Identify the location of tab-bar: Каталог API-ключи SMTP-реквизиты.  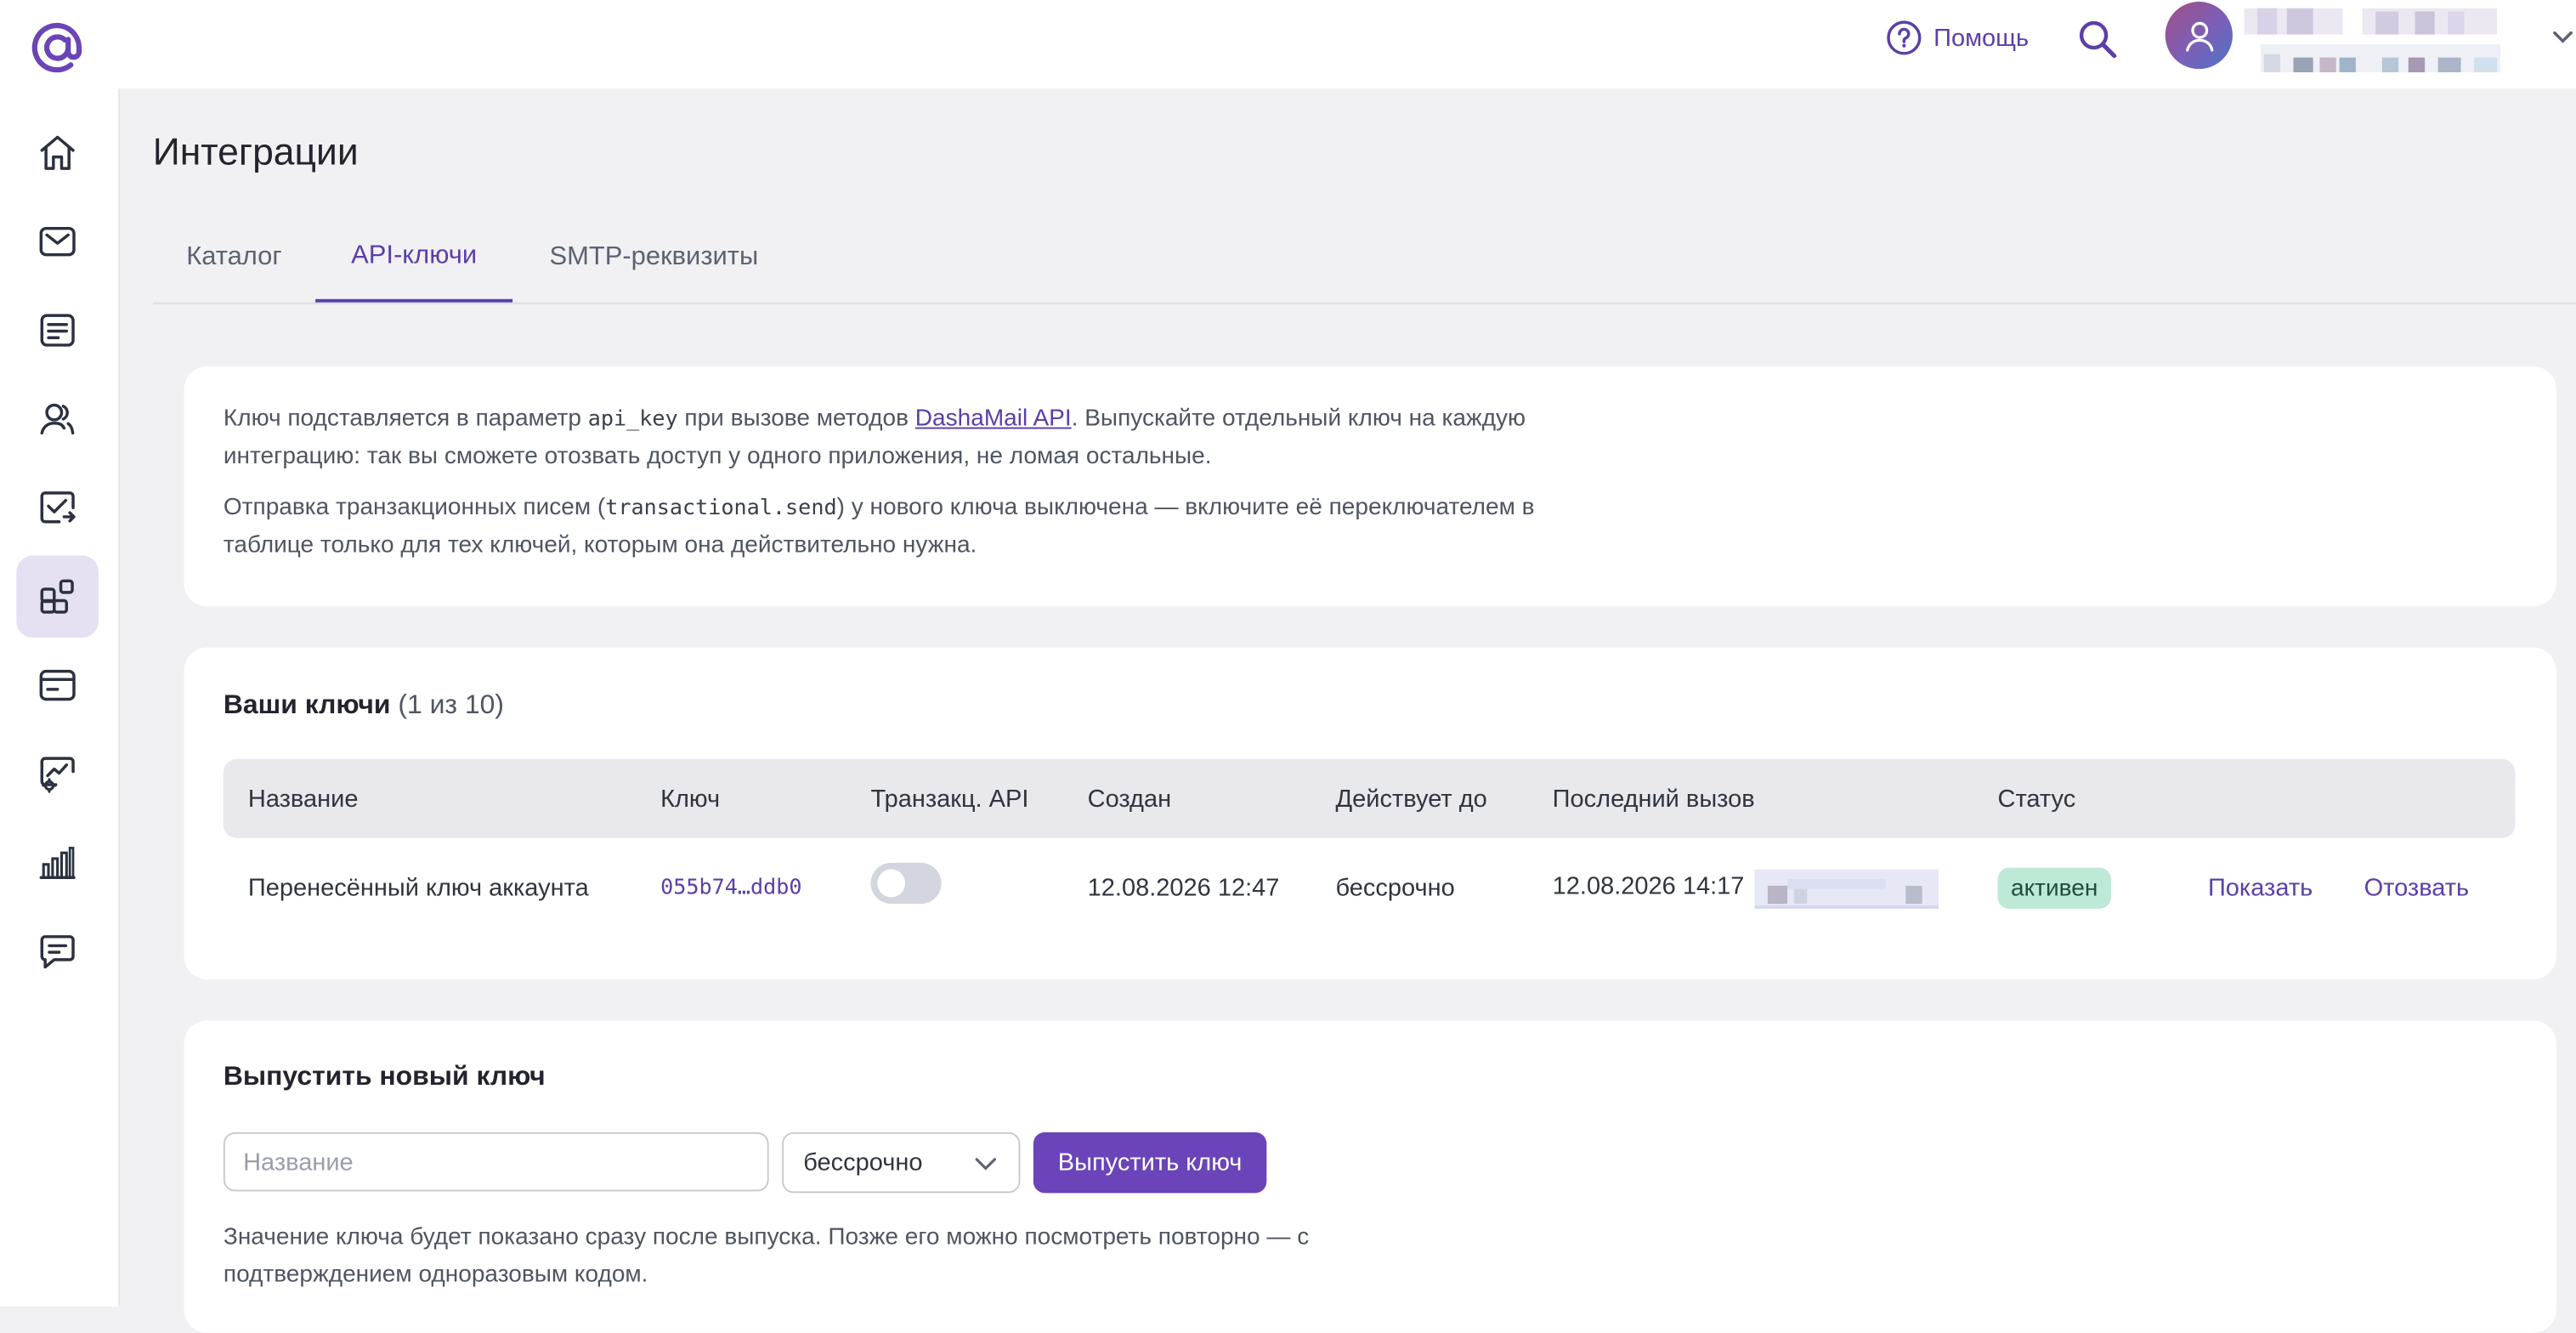
(1364, 258).